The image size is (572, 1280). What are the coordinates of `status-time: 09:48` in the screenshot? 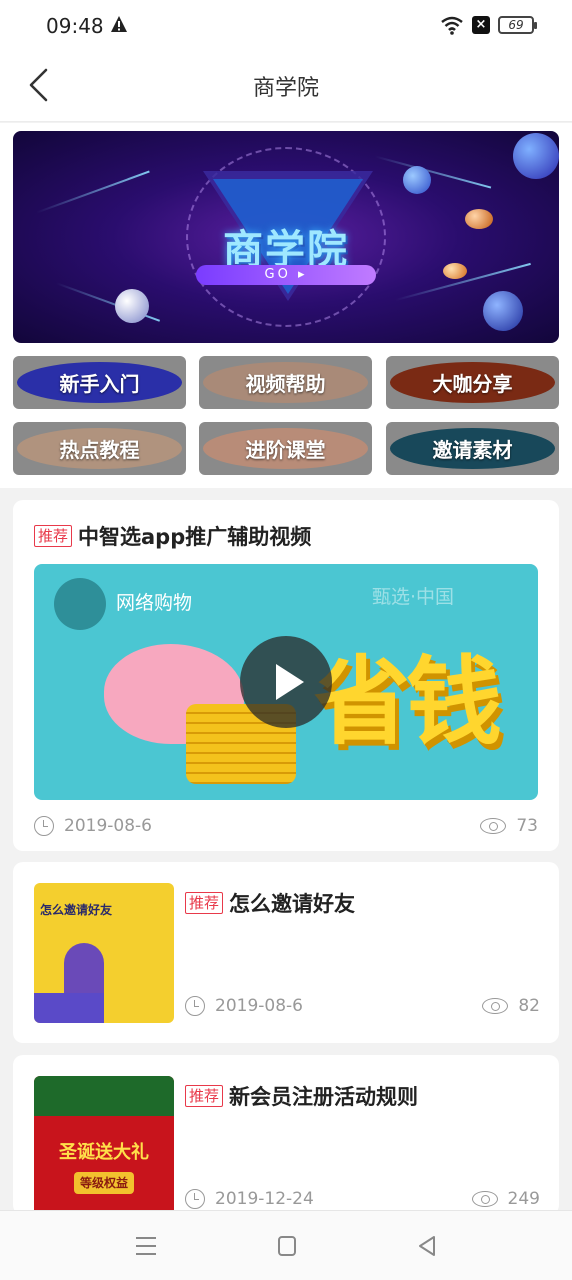 It's located at (75, 26).